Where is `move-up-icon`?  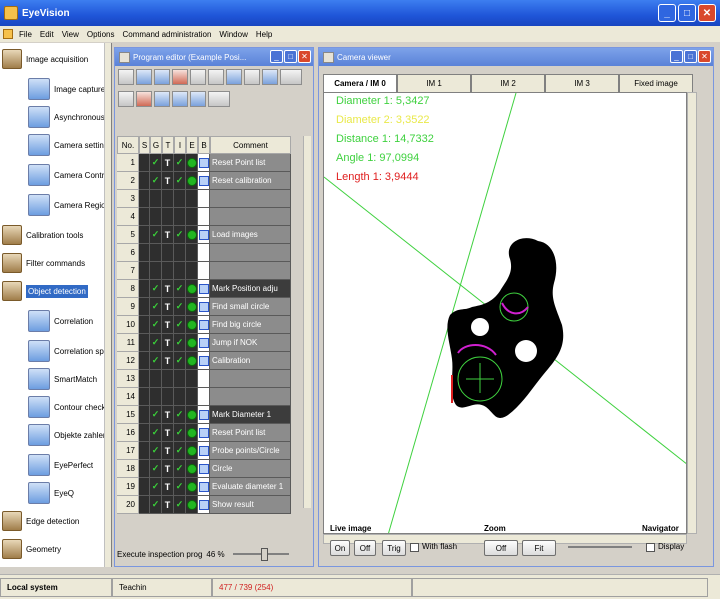
move-up-icon is located at coordinates (162, 99).